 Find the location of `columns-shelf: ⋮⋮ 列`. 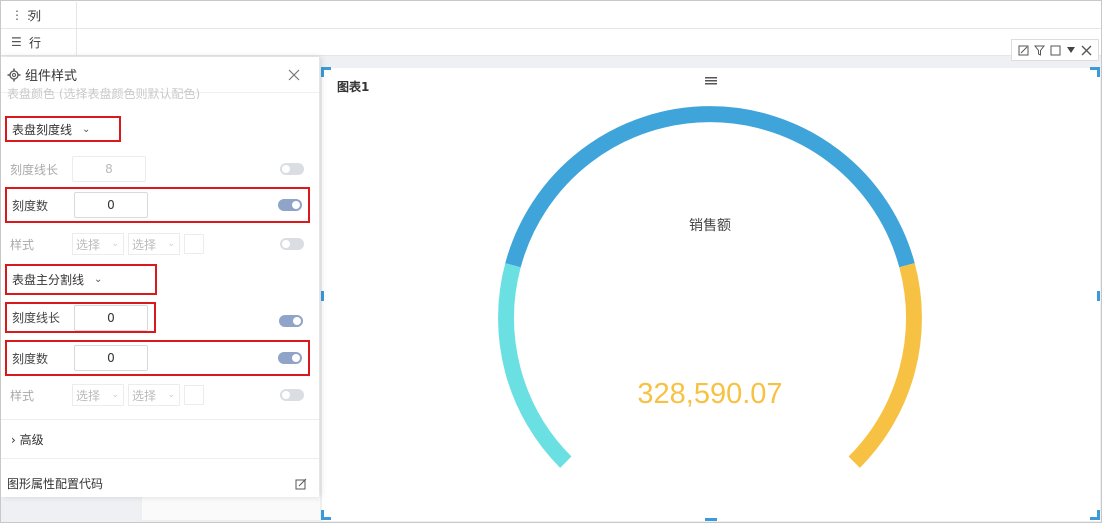

columns-shelf: ⋮⋮ 列 is located at coordinates (551, 15).